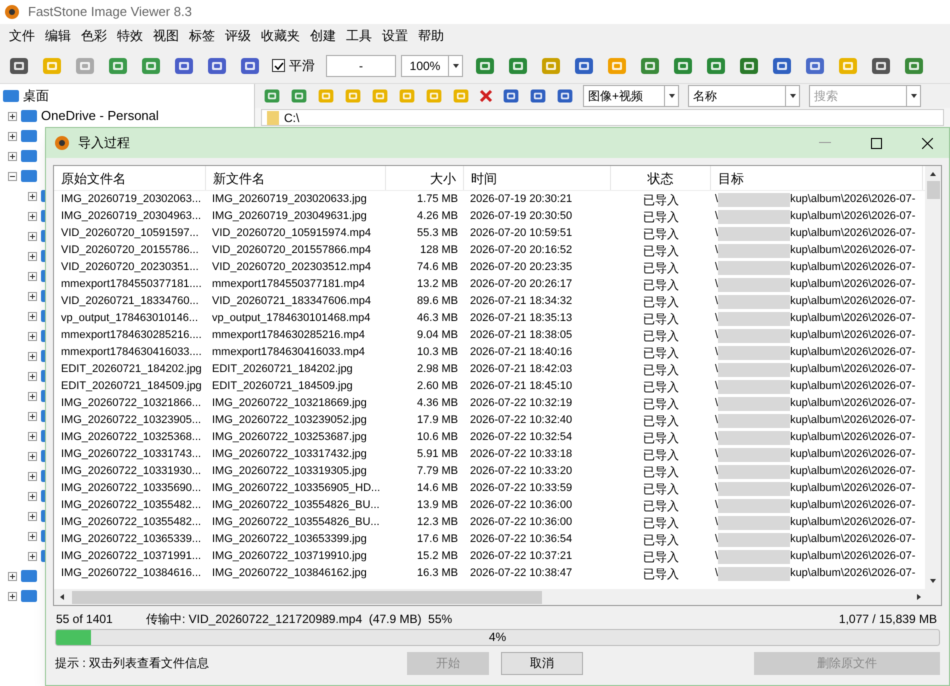 This screenshot has height=686, width=950. What do you see at coordinates (437, 301) in the screenshot?
I see `table-cell: 89.6 MB` at bounding box center [437, 301].